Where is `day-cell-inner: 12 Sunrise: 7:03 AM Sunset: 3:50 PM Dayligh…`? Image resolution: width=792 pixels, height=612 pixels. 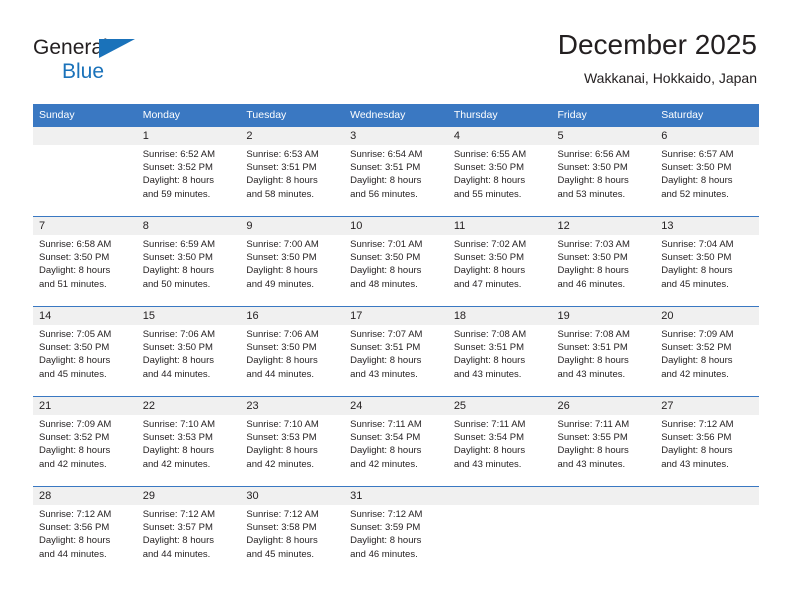 day-cell-inner: 12 Sunrise: 7:03 AM Sunset: 3:50 PM Dayligh… is located at coordinates (603, 261).